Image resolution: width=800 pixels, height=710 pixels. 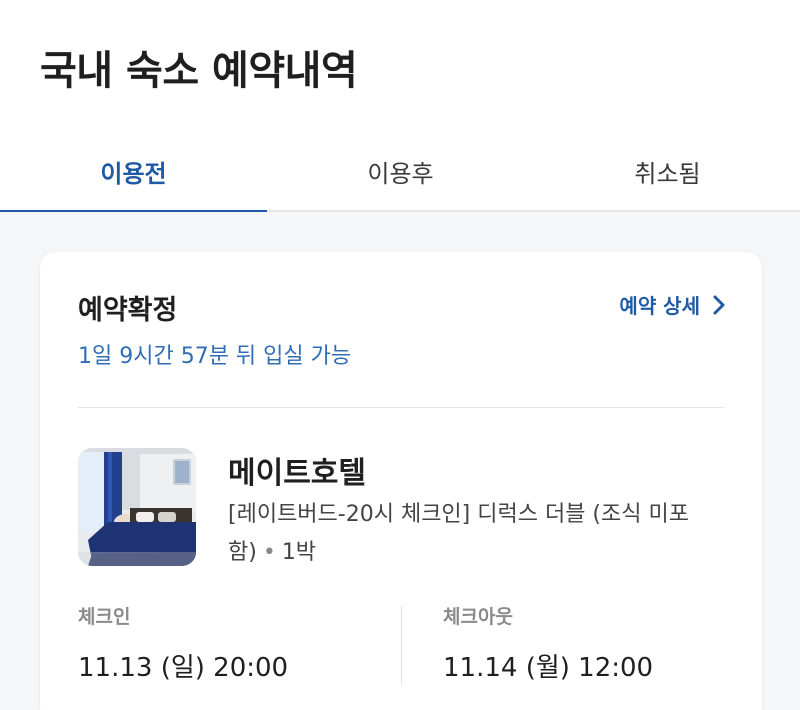 I want to click on checkout-label: 체크아웃, so click(x=478, y=617).